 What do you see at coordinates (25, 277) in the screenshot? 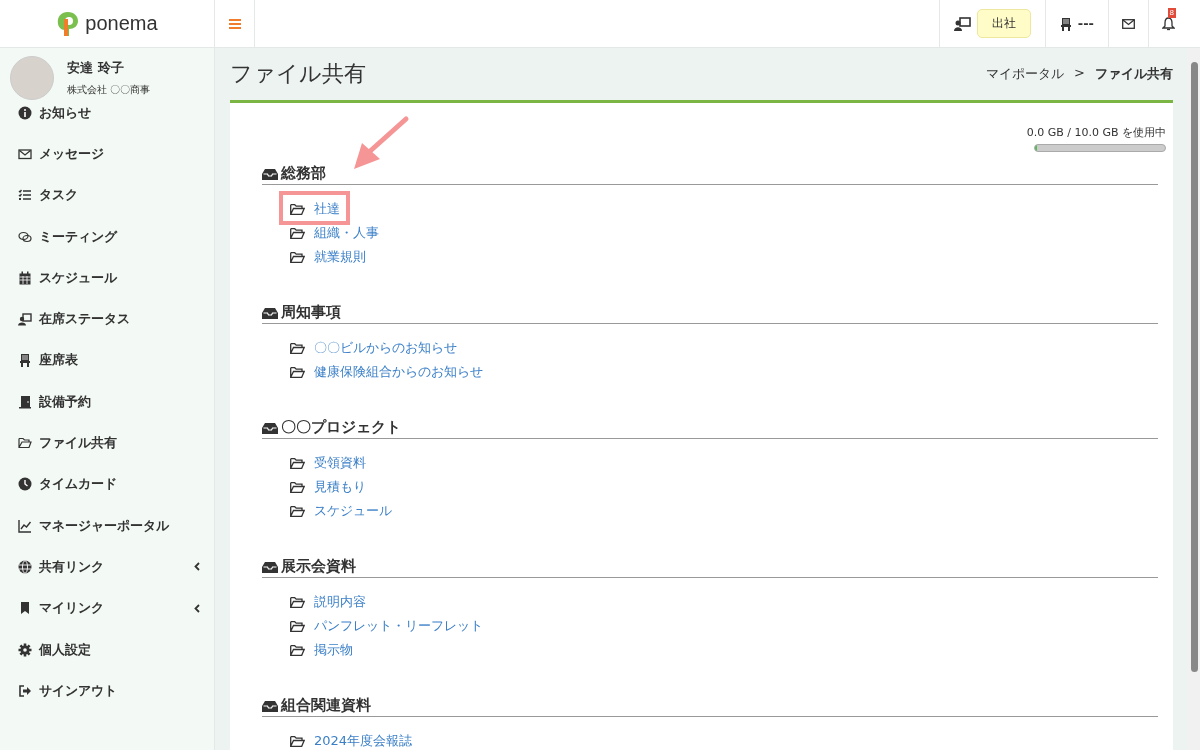
I see `cal-icon` at bounding box center [25, 277].